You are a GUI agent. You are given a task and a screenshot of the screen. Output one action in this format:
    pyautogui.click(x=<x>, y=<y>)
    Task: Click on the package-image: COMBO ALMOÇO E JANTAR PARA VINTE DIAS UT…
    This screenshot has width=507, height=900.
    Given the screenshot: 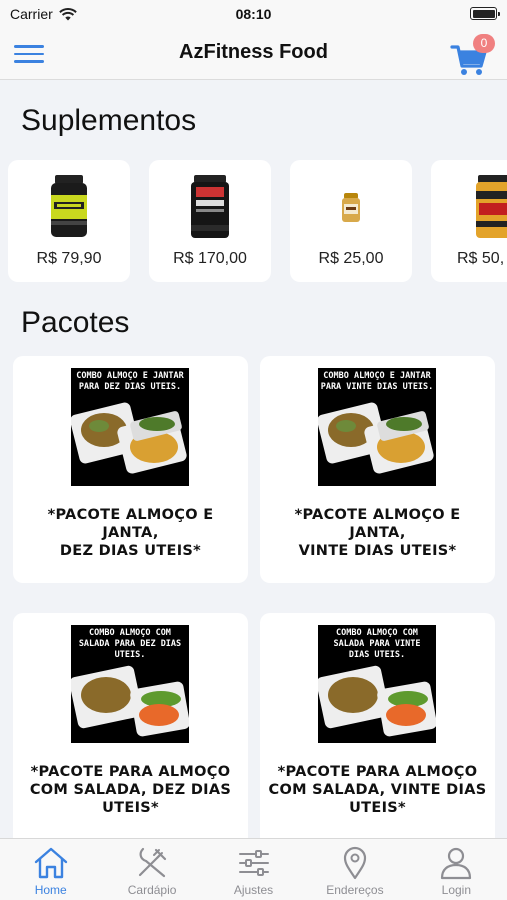 What is the action you would take?
    pyautogui.click(x=377, y=427)
    